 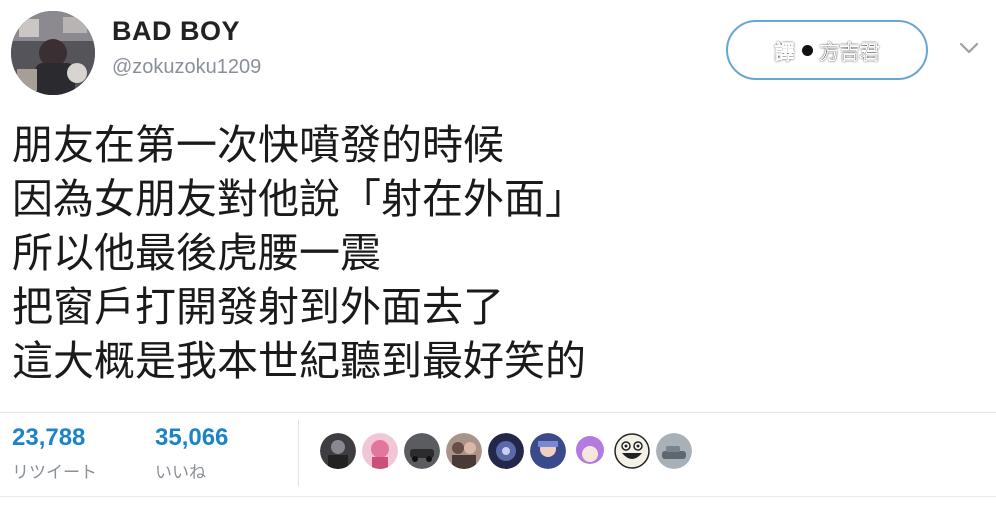 I want to click on tweet-line: 所以他最後虎腰一震, so click(x=196, y=253).